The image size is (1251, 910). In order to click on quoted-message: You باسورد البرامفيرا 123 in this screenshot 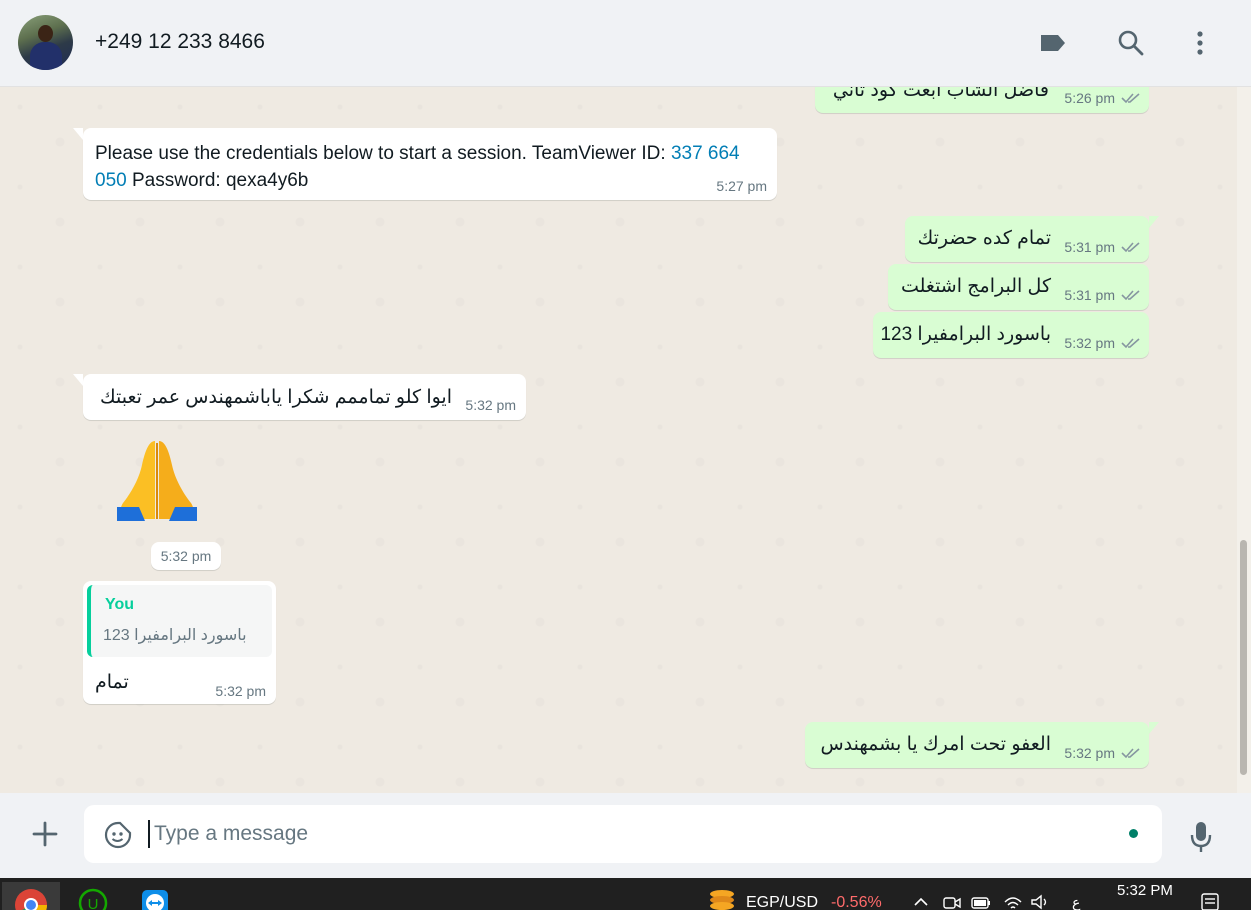, I will do `click(179, 621)`.